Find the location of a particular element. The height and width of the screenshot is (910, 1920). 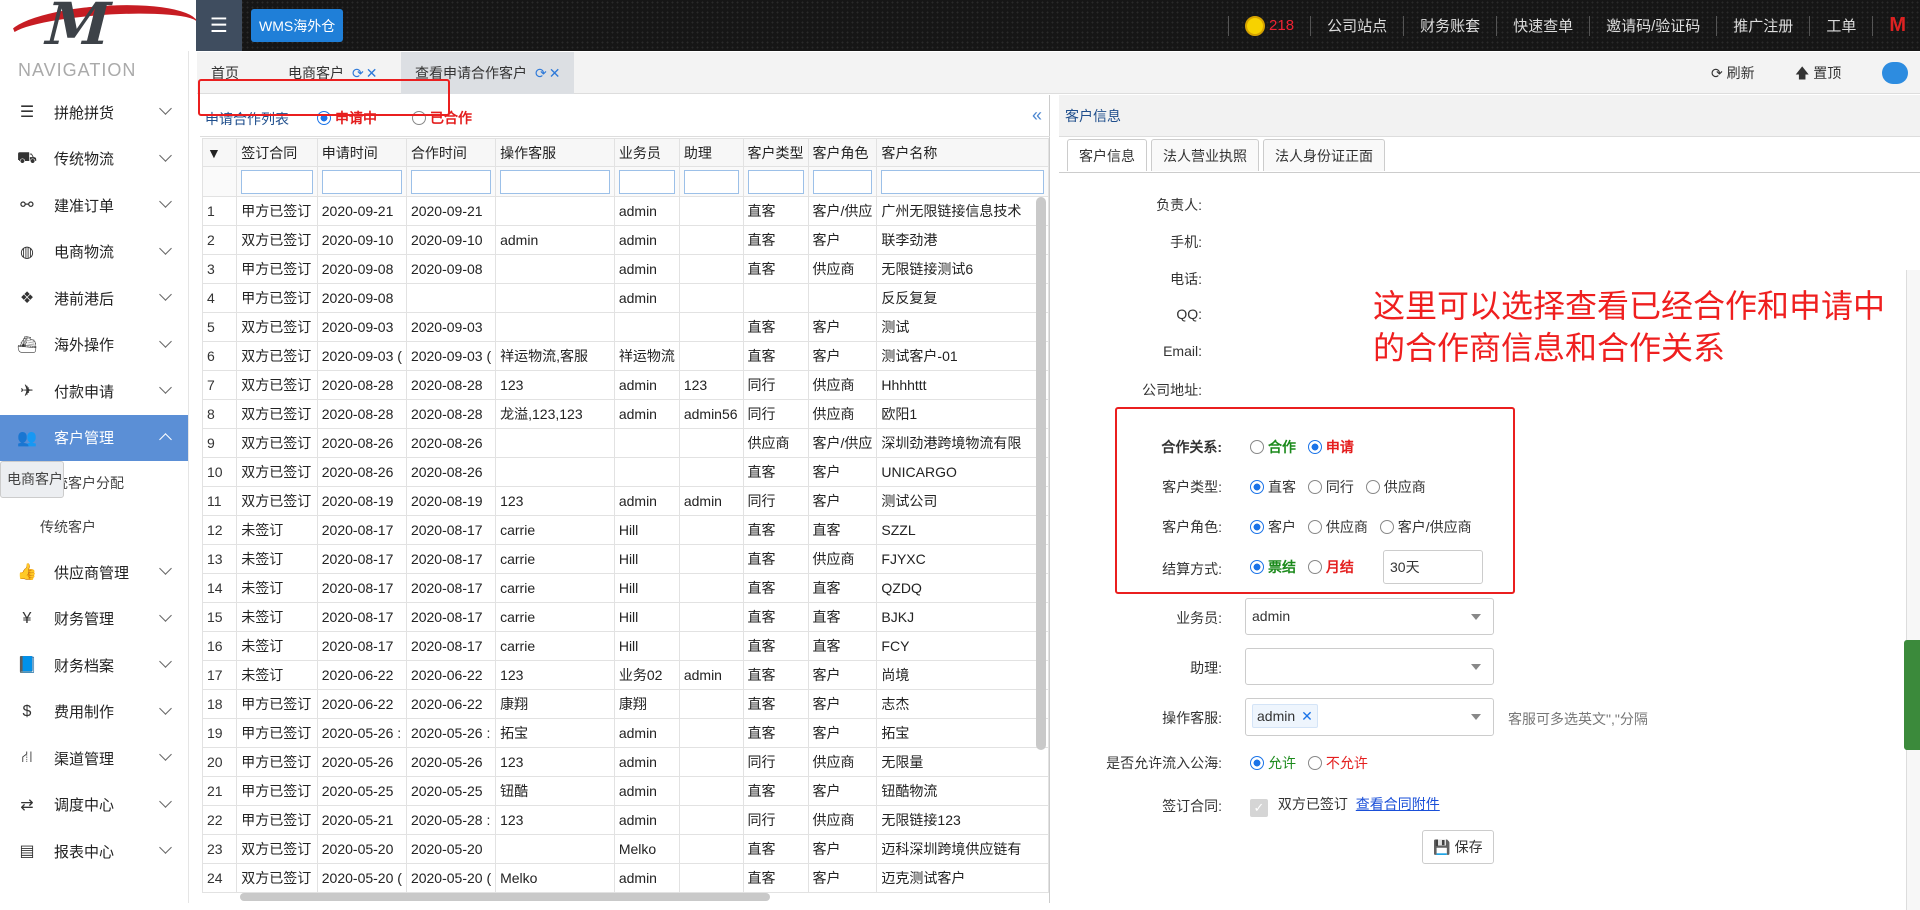

assistant-bot-icon is located at coordinates (1895, 73).